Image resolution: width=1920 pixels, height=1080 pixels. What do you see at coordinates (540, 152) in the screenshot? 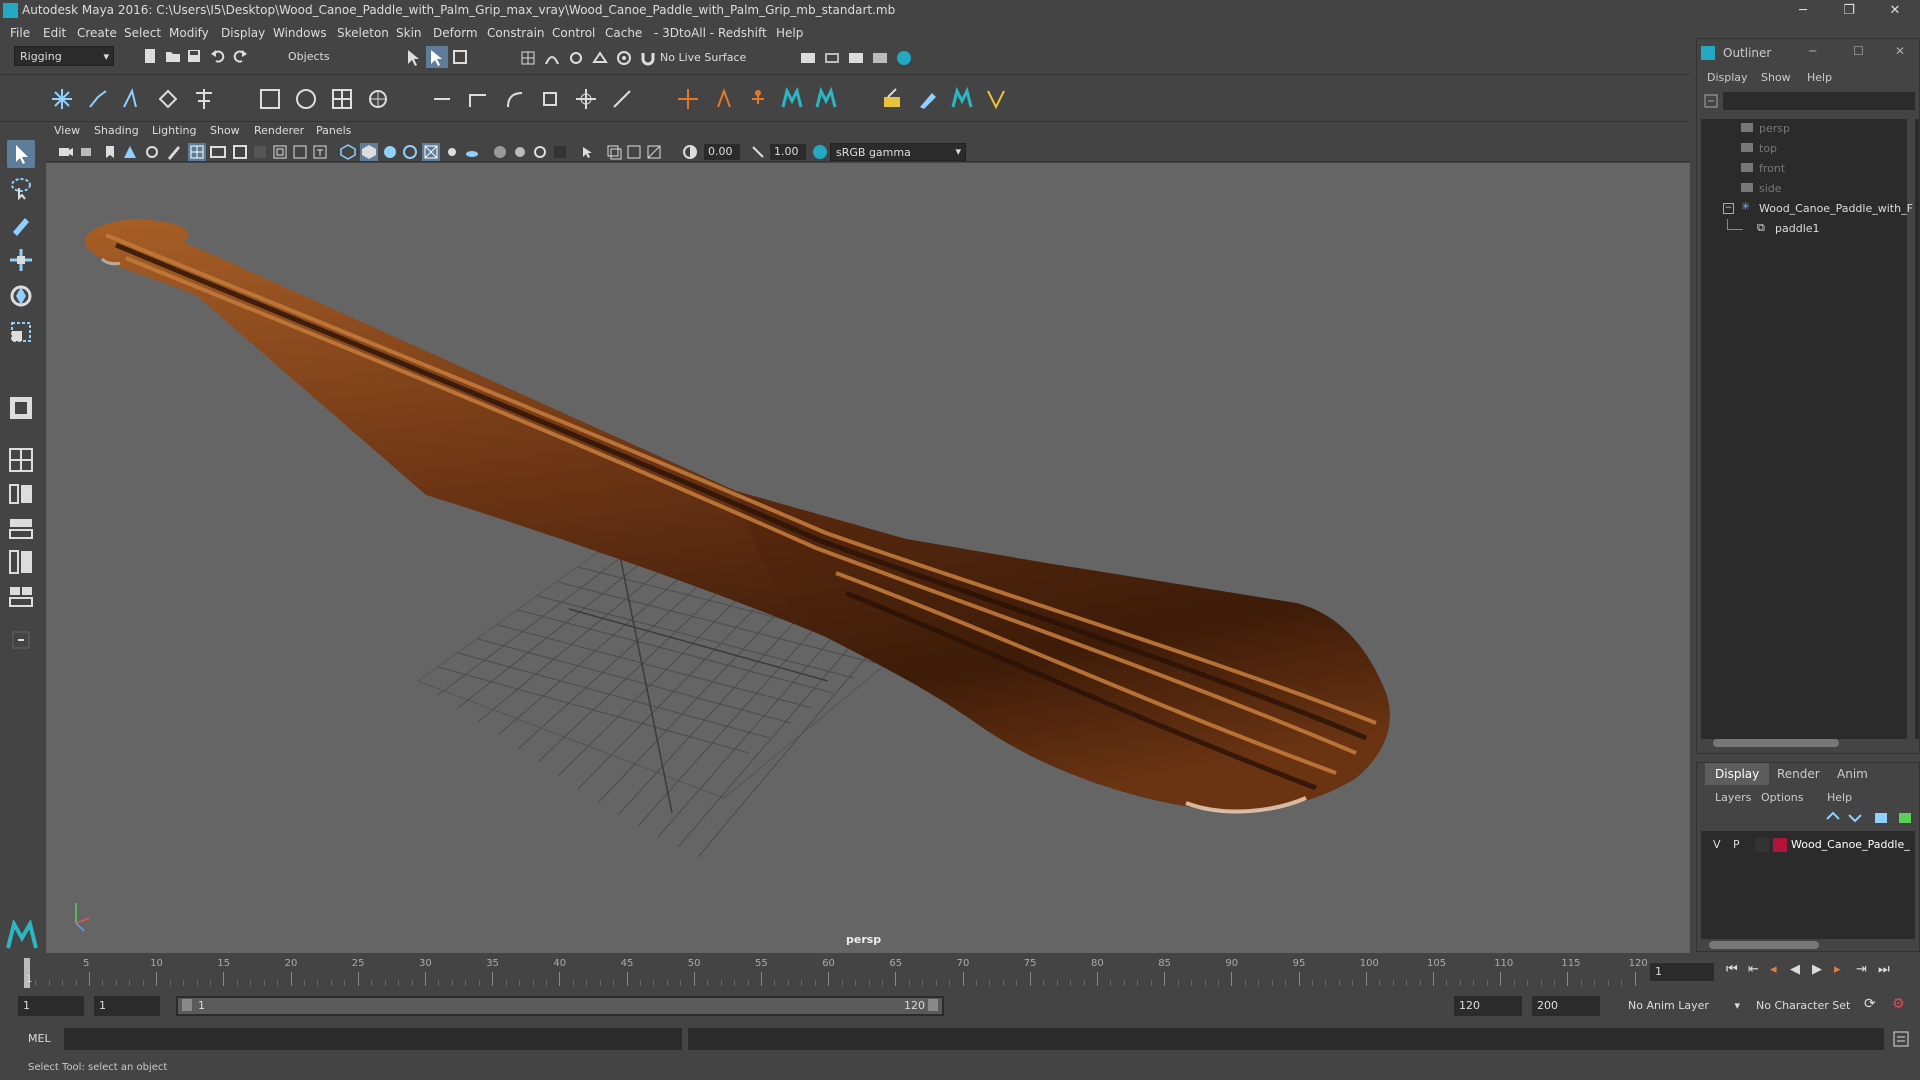
I see `anti-aliasing-icon` at bounding box center [540, 152].